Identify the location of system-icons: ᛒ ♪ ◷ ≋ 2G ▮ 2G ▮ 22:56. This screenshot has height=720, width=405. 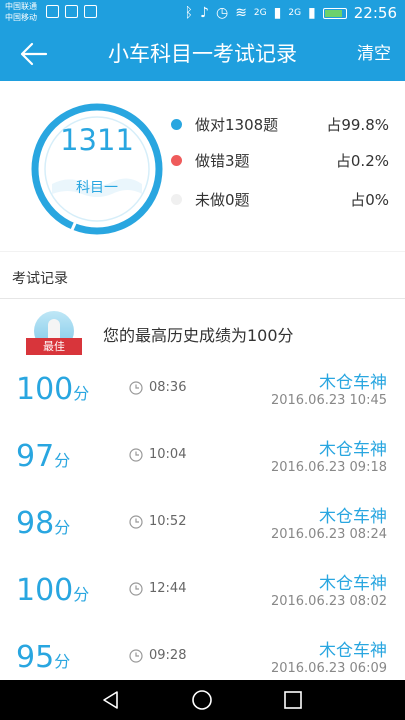
(291, 13).